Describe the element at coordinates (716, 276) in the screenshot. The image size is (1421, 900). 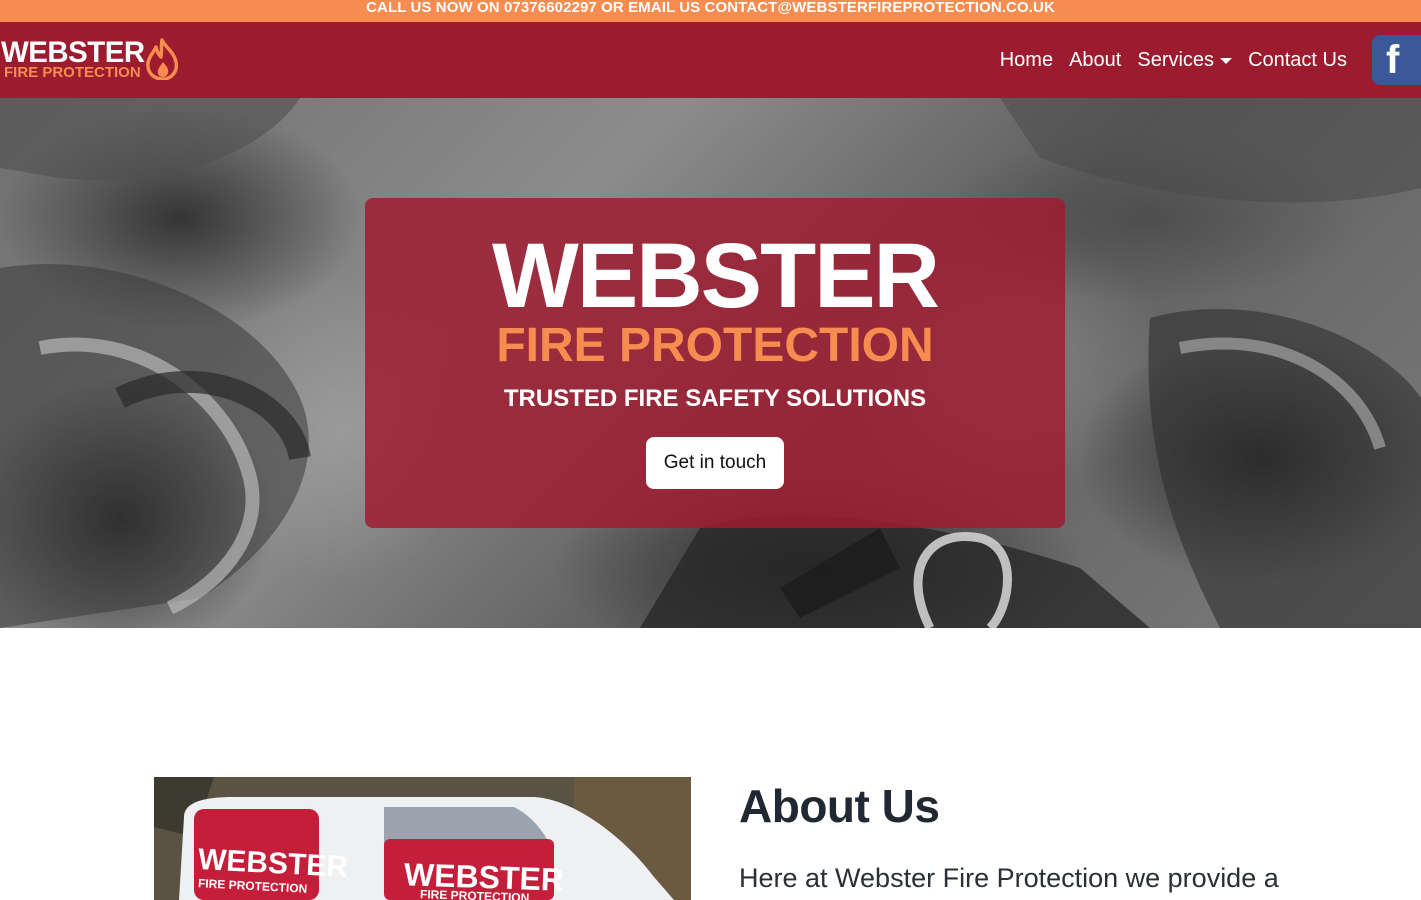
I see `hero-title: WEBSTER` at that location.